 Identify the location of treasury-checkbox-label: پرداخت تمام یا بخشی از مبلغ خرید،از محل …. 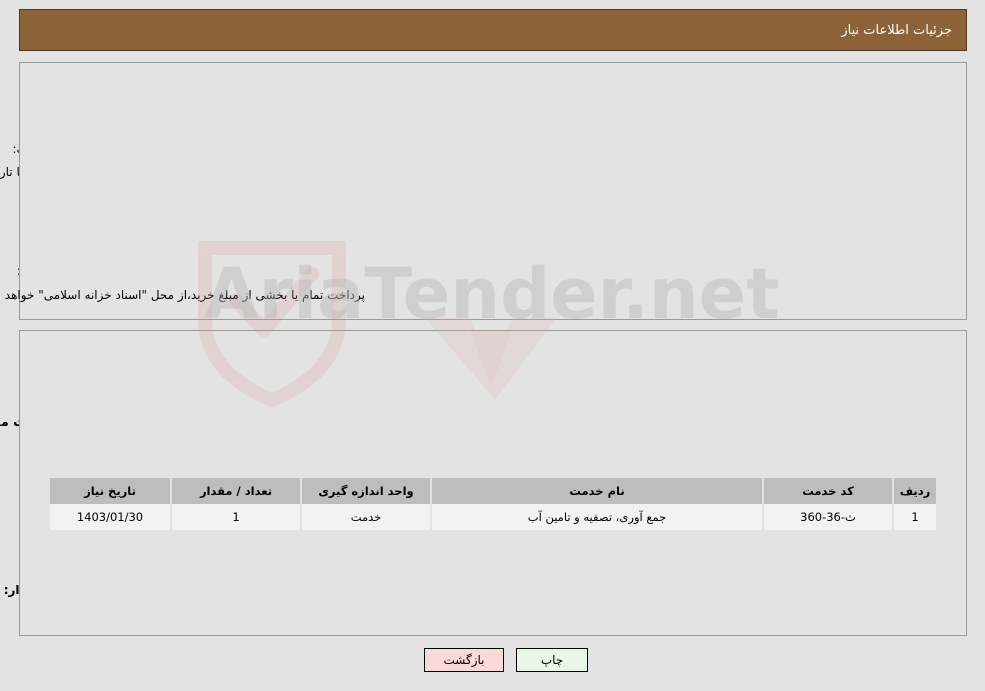
(182, 295).